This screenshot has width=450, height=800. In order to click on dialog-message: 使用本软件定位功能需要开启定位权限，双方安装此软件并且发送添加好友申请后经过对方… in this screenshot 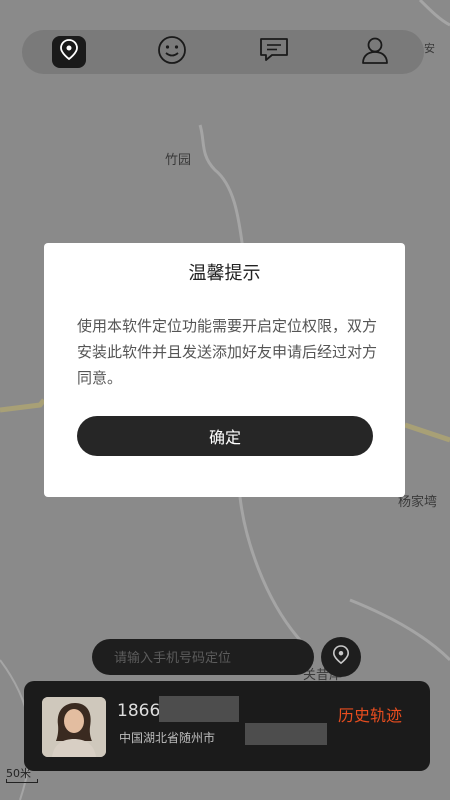, I will do `click(227, 352)`.